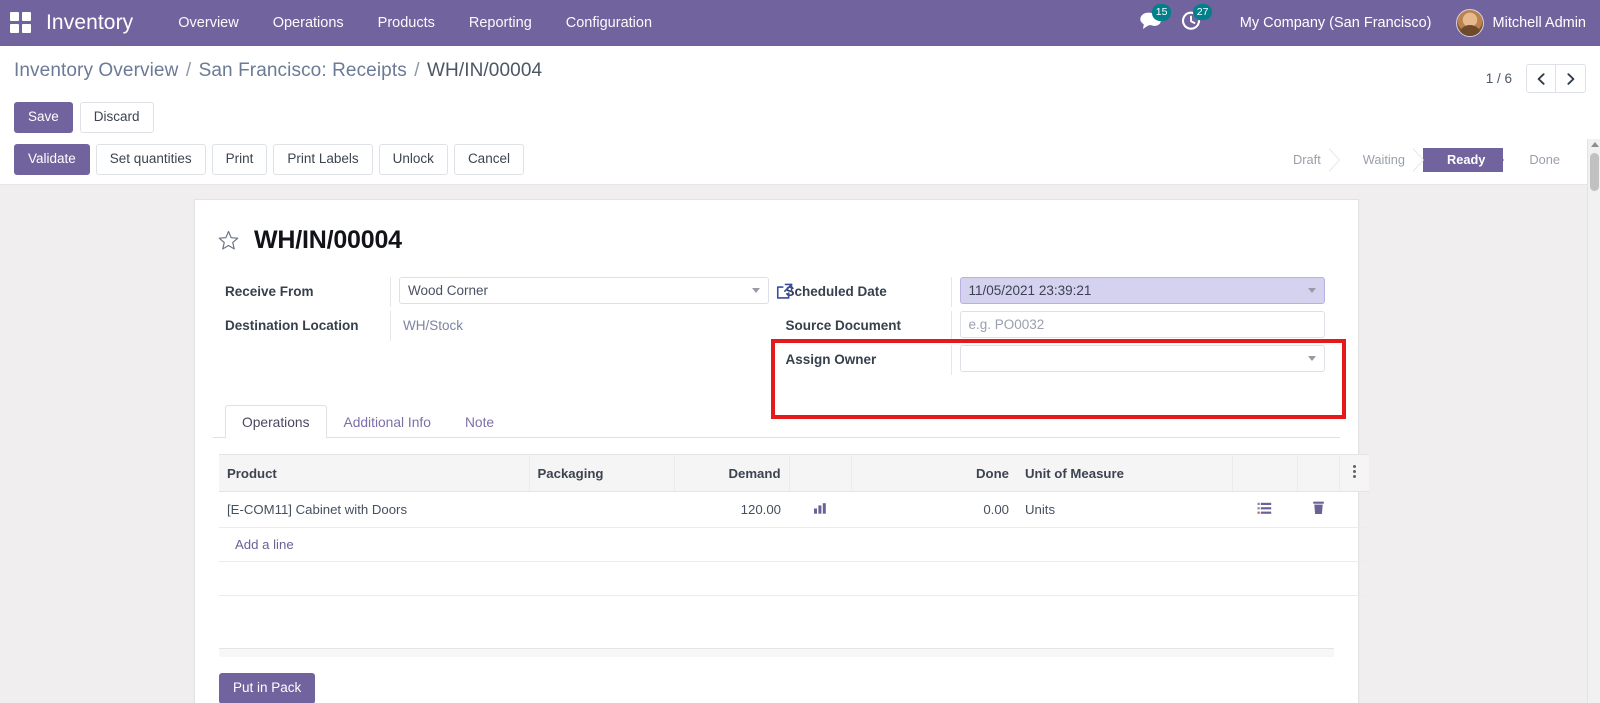  Describe the element at coordinates (1595, 144) in the screenshot. I see `scroll-up-arrow-icon` at that location.